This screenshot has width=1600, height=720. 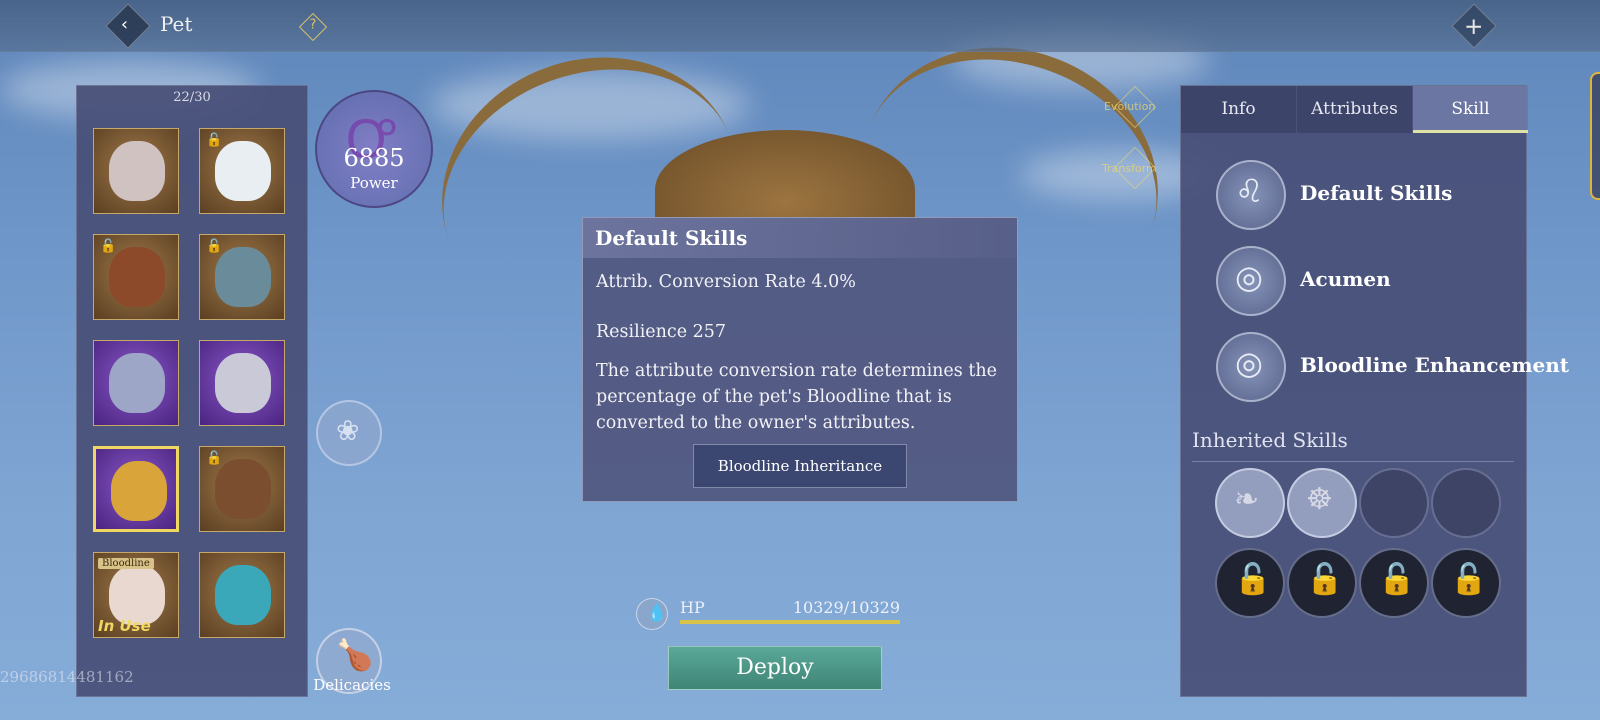 What do you see at coordinates (775, 668) in the screenshot?
I see `deploy-button: Deploy` at bounding box center [775, 668].